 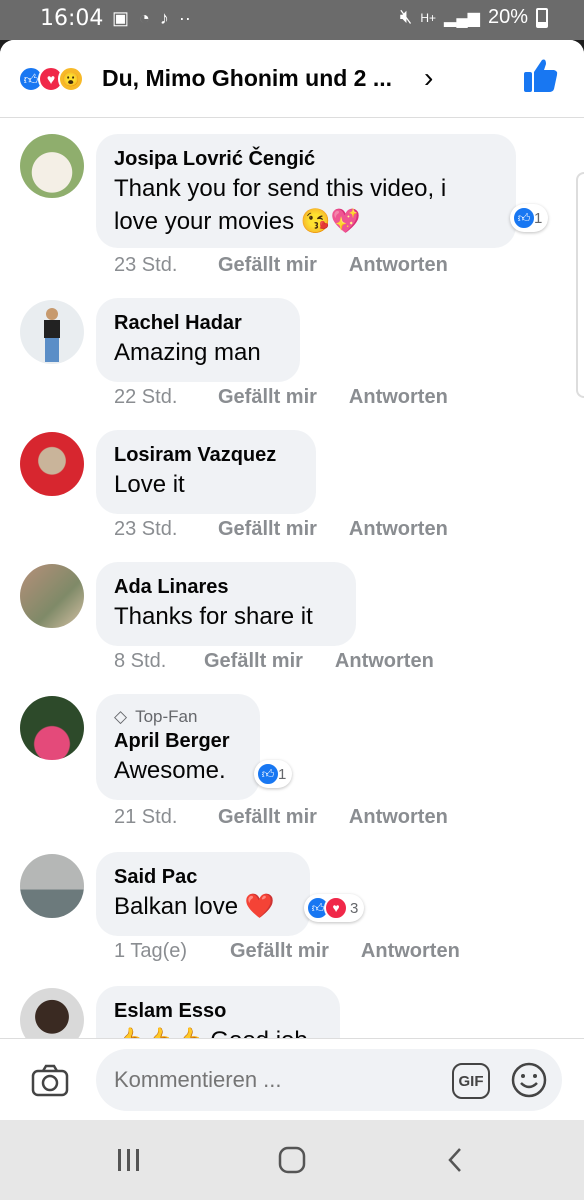 What do you see at coordinates (203, 877) in the screenshot?
I see `commenter-name: Said Pac` at bounding box center [203, 877].